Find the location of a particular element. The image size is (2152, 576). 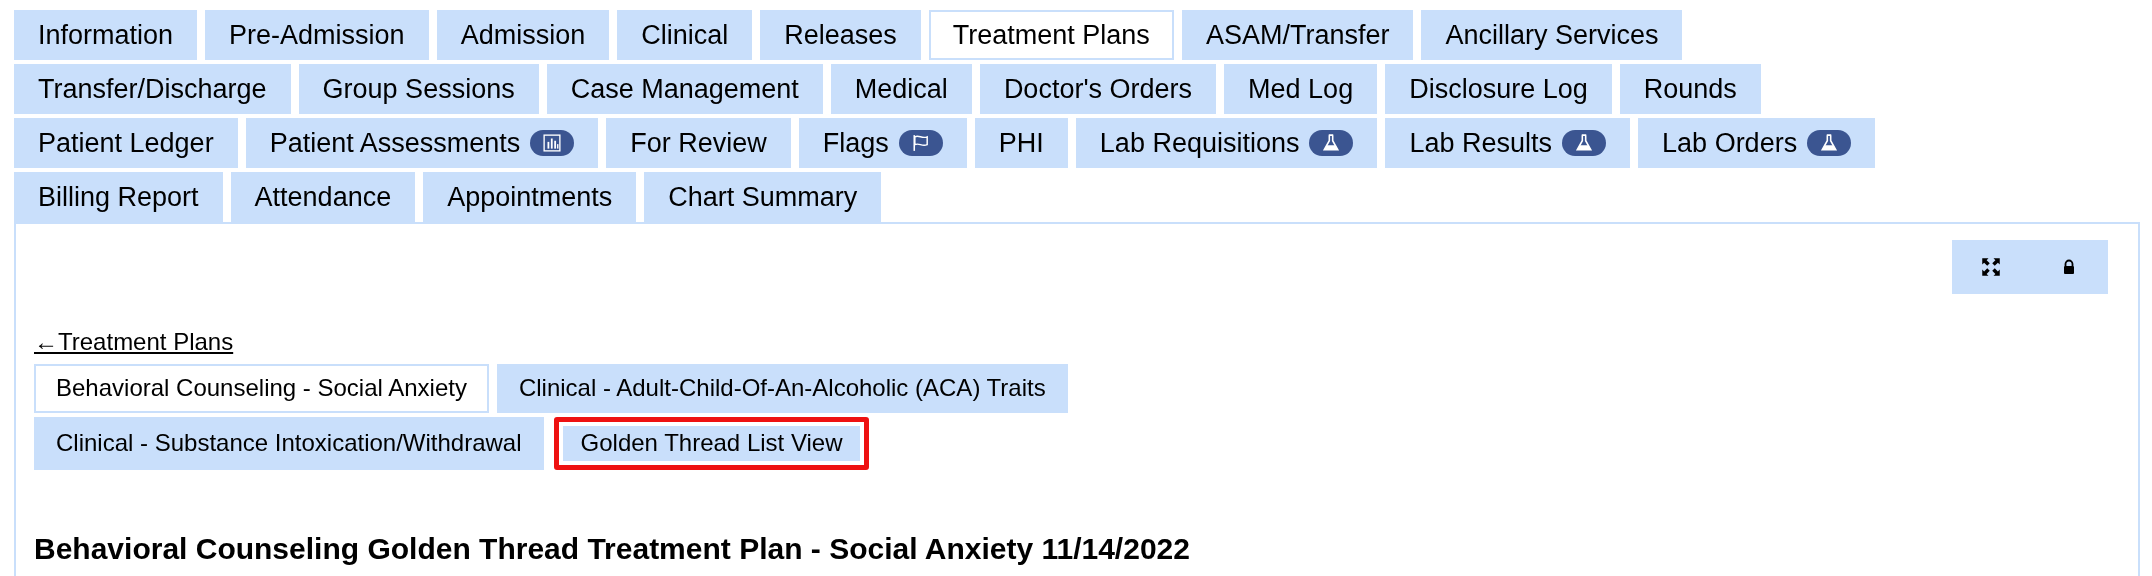

tab: Case Management is located at coordinates (684, 89).